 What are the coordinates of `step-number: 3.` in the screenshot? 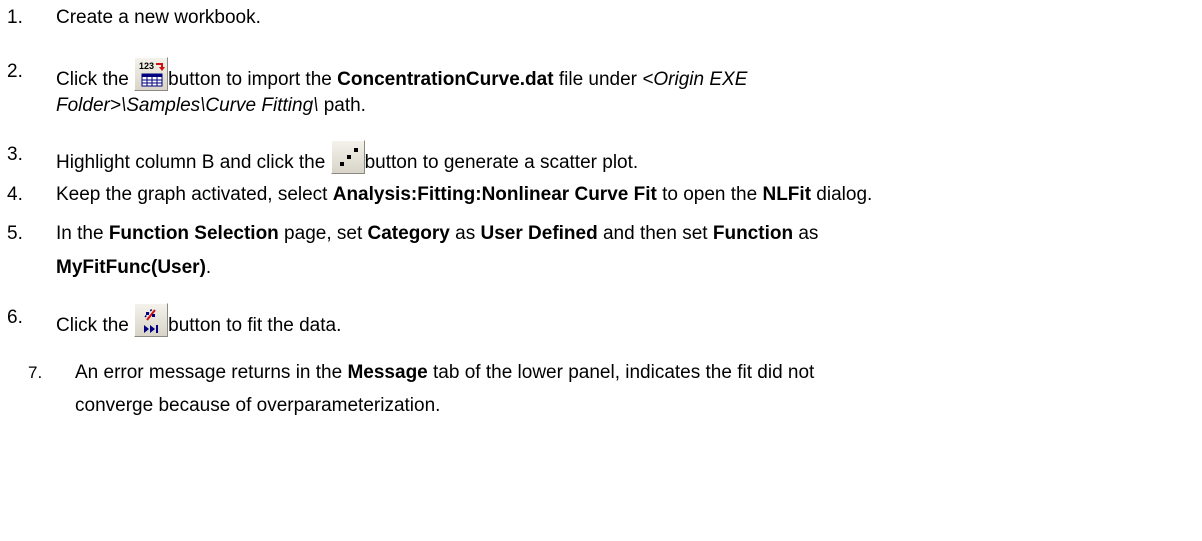 It's located at (15, 154).